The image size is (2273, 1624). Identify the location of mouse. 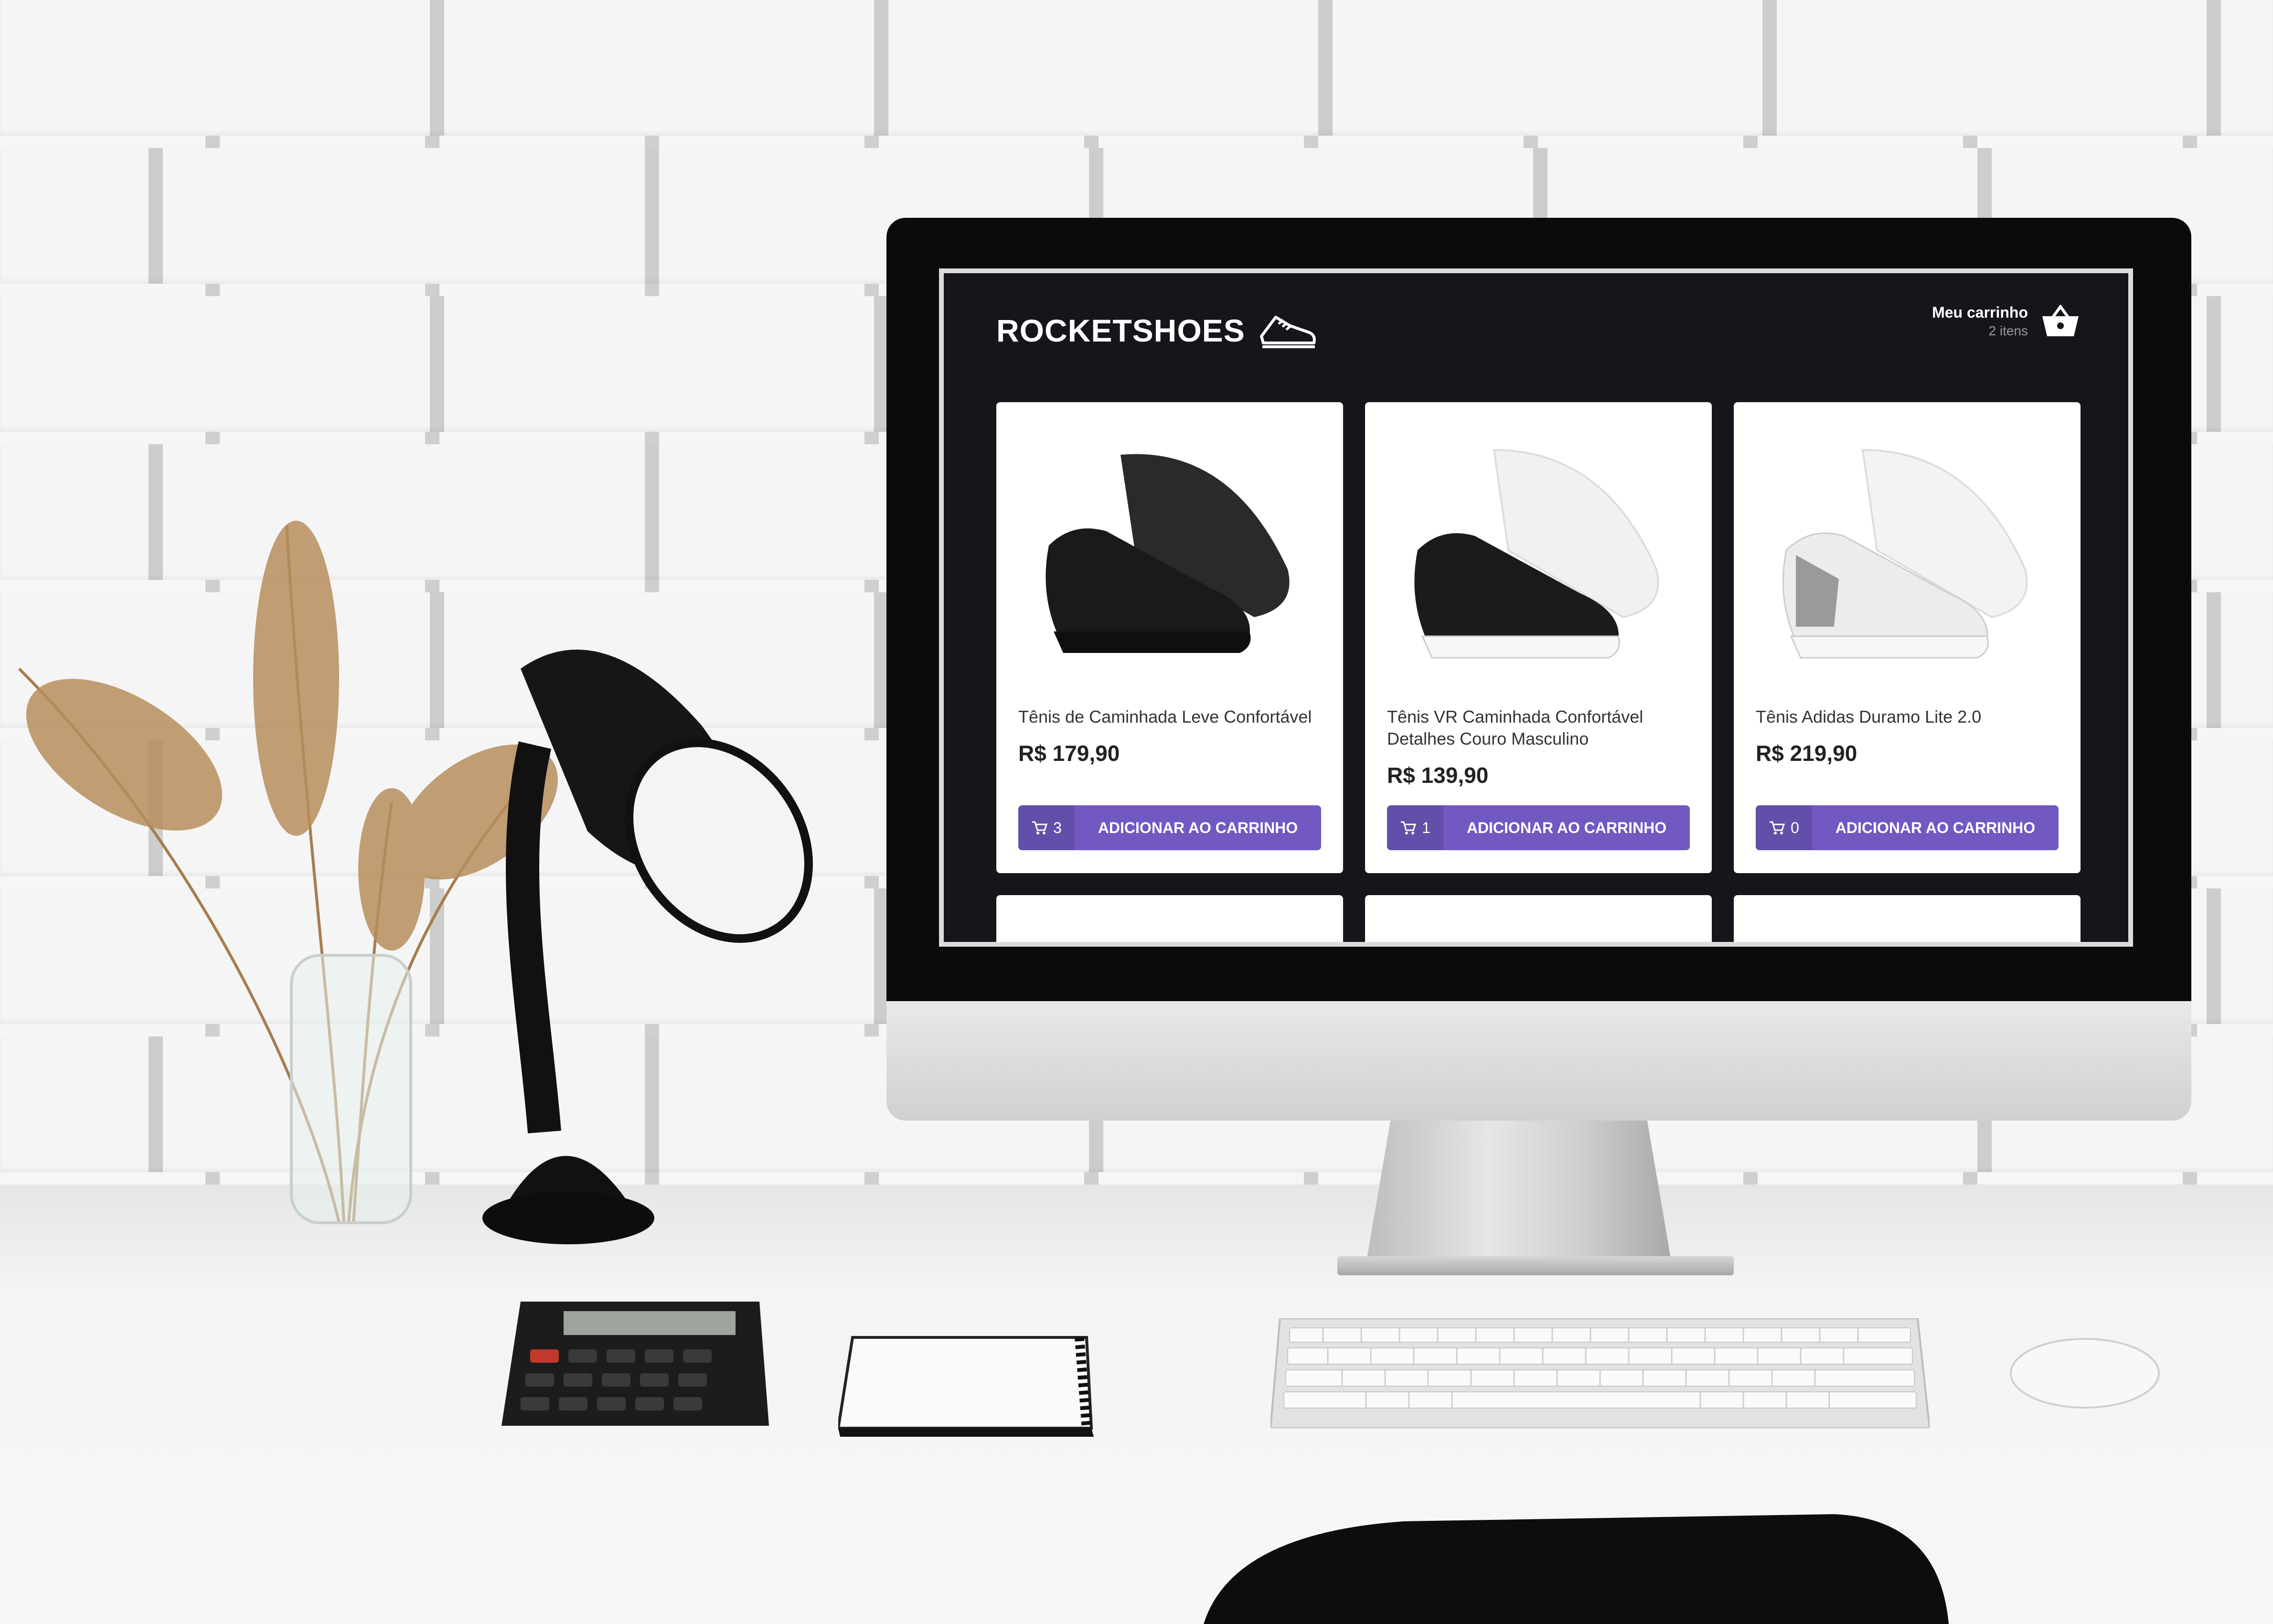
(2085, 1374).